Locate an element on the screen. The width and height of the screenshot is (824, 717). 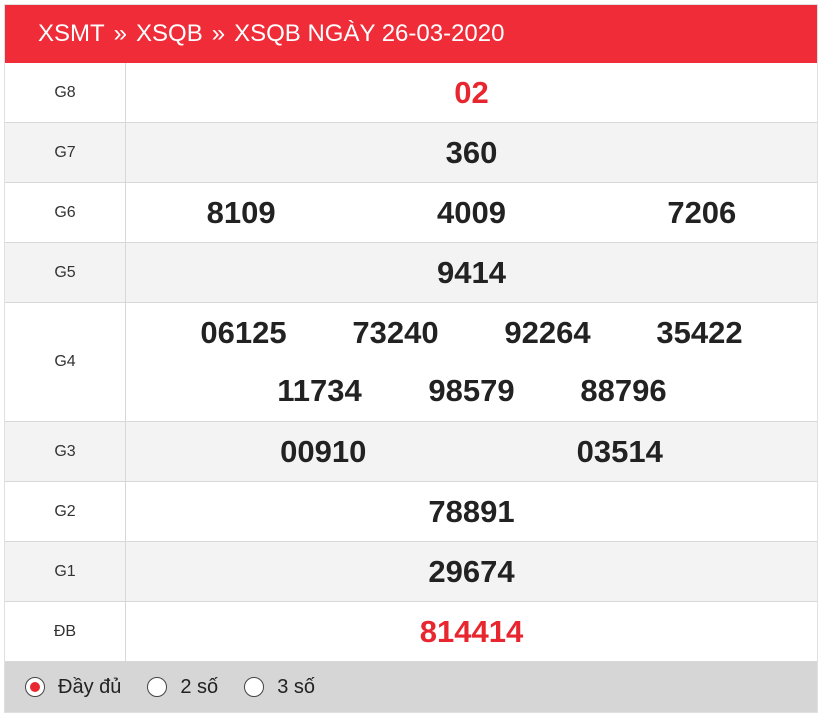
prize-number: 29674 is located at coordinates (471, 571).